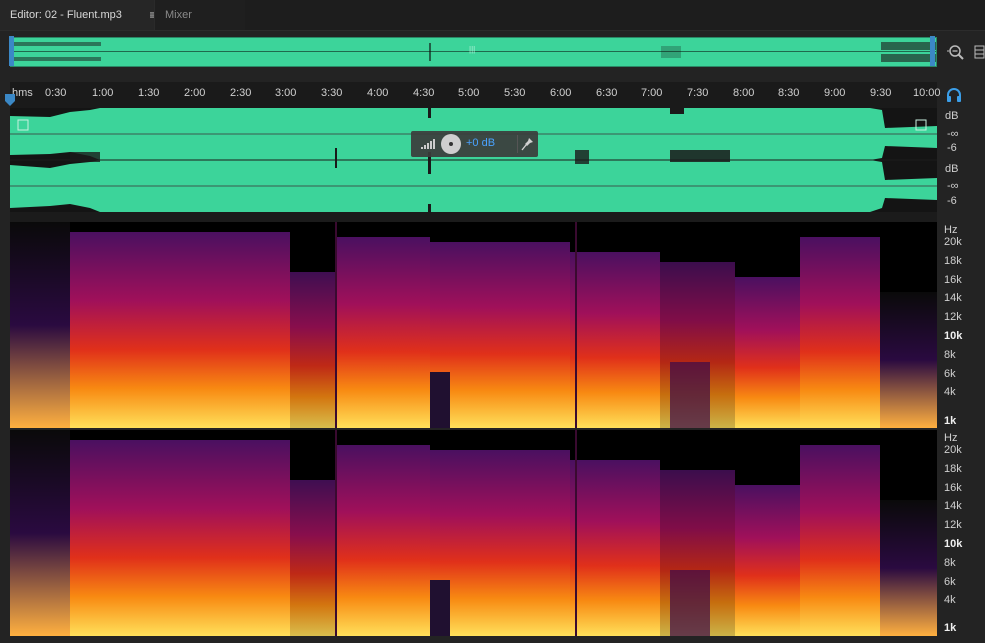 This screenshot has height=643, width=985. I want to click on channel2-db-unit: dB, so click(952, 169).